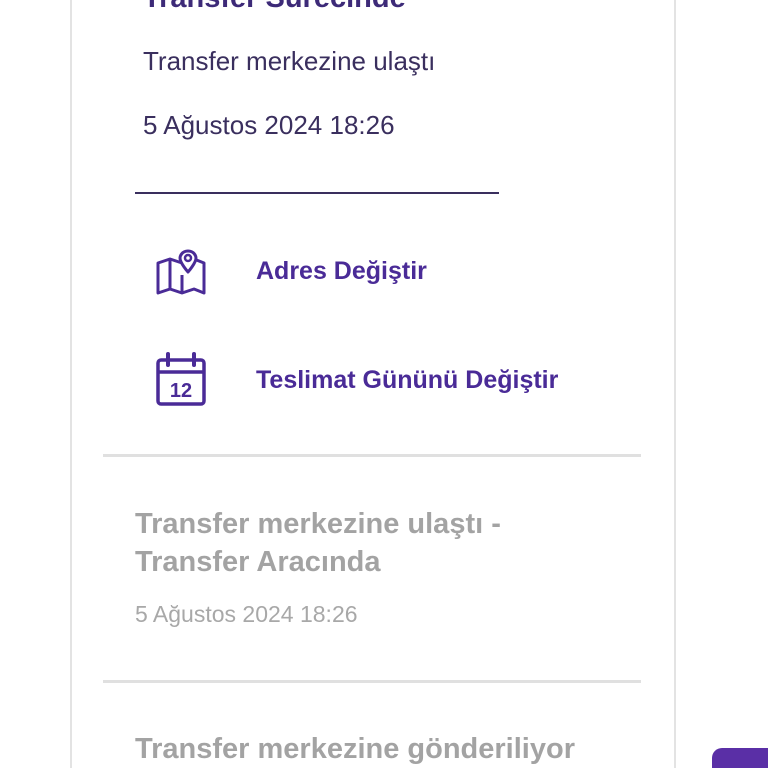  Describe the element at coordinates (355, 749) in the screenshot. I see `history-item-title: Transfer merkezine gönderiliyor` at that location.